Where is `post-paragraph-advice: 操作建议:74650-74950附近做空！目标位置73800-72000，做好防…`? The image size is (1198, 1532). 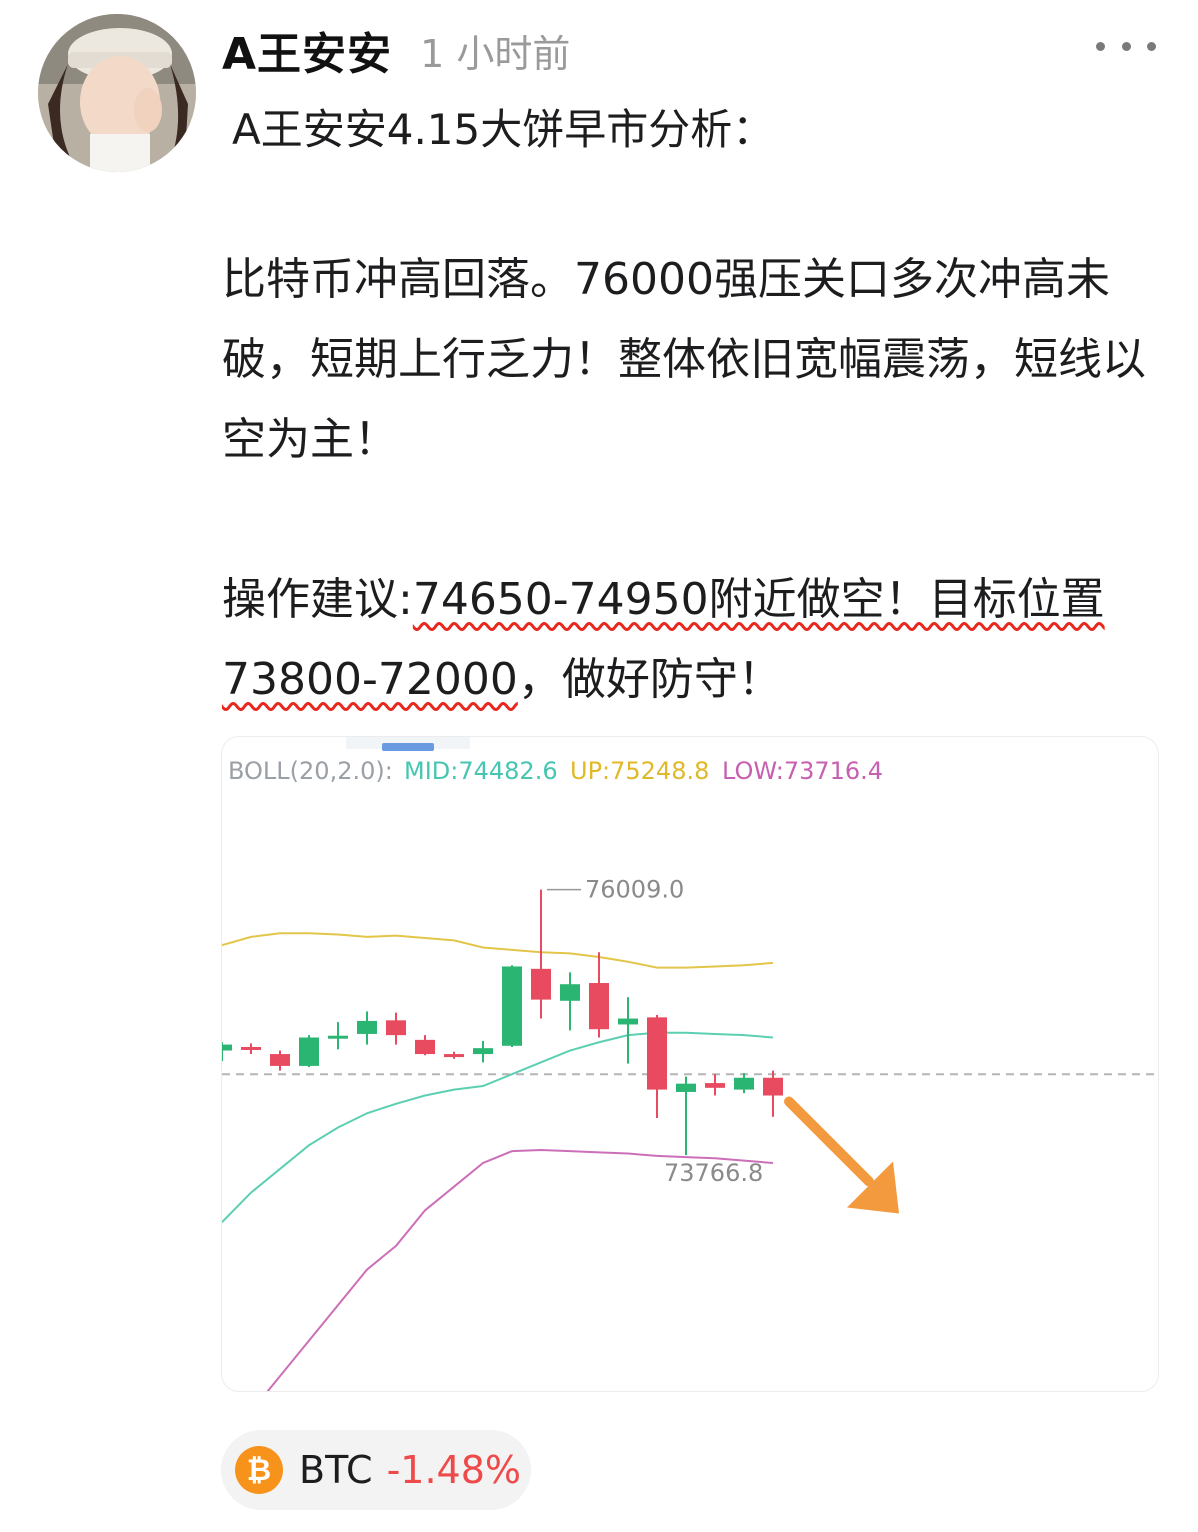 post-paragraph-advice: 操作建议:74650-74950附近做空！目标位置73800-72000，做好防… is located at coordinates (692, 640).